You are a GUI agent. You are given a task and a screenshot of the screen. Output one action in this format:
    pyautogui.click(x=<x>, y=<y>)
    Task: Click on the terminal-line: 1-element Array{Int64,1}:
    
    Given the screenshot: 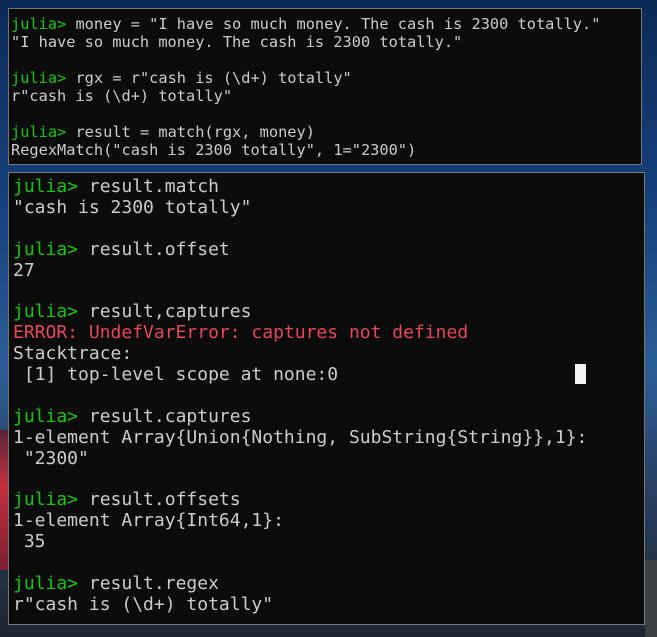 What is the action you would take?
    pyautogui.click(x=328, y=521)
    